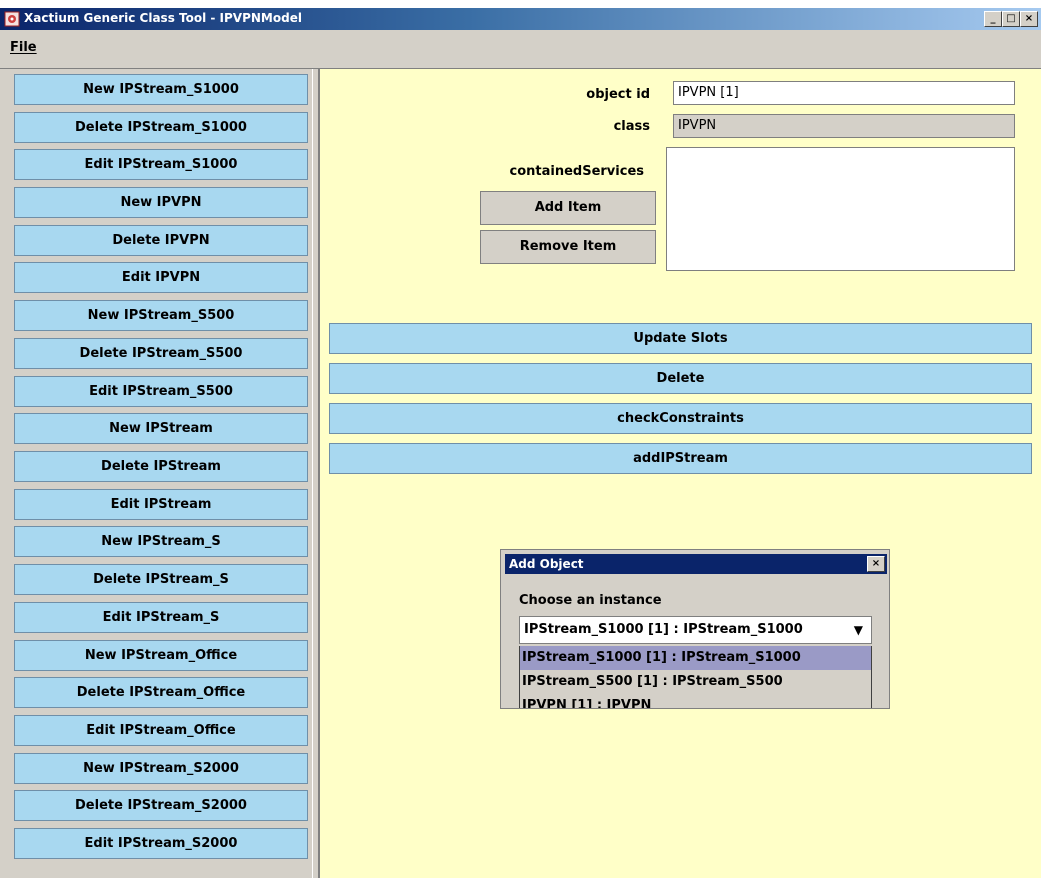  What do you see at coordinates (161, 127) in the screenshot?
I see `delete-ipstream-s1000-button: Delete IPStream_S1000` at bounding box center [161, 127].